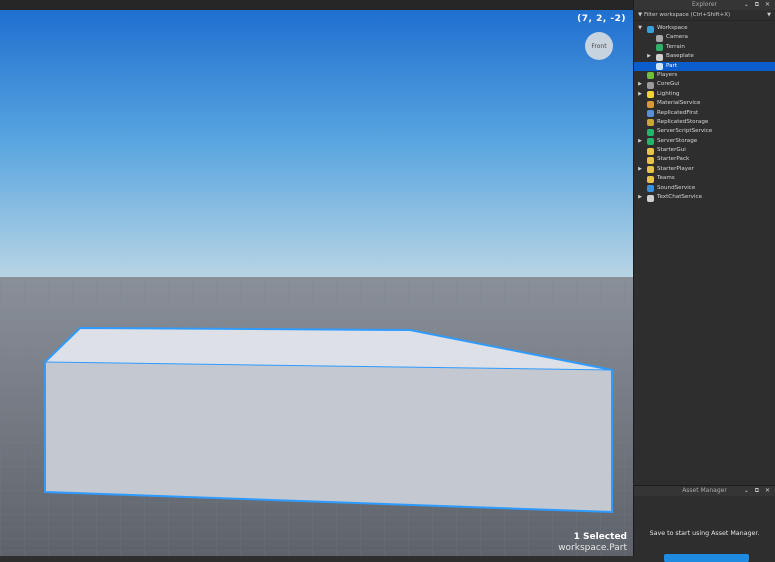 This screenshot has width=775, height=562. I want to click on teams-icon, so click(650, 179).